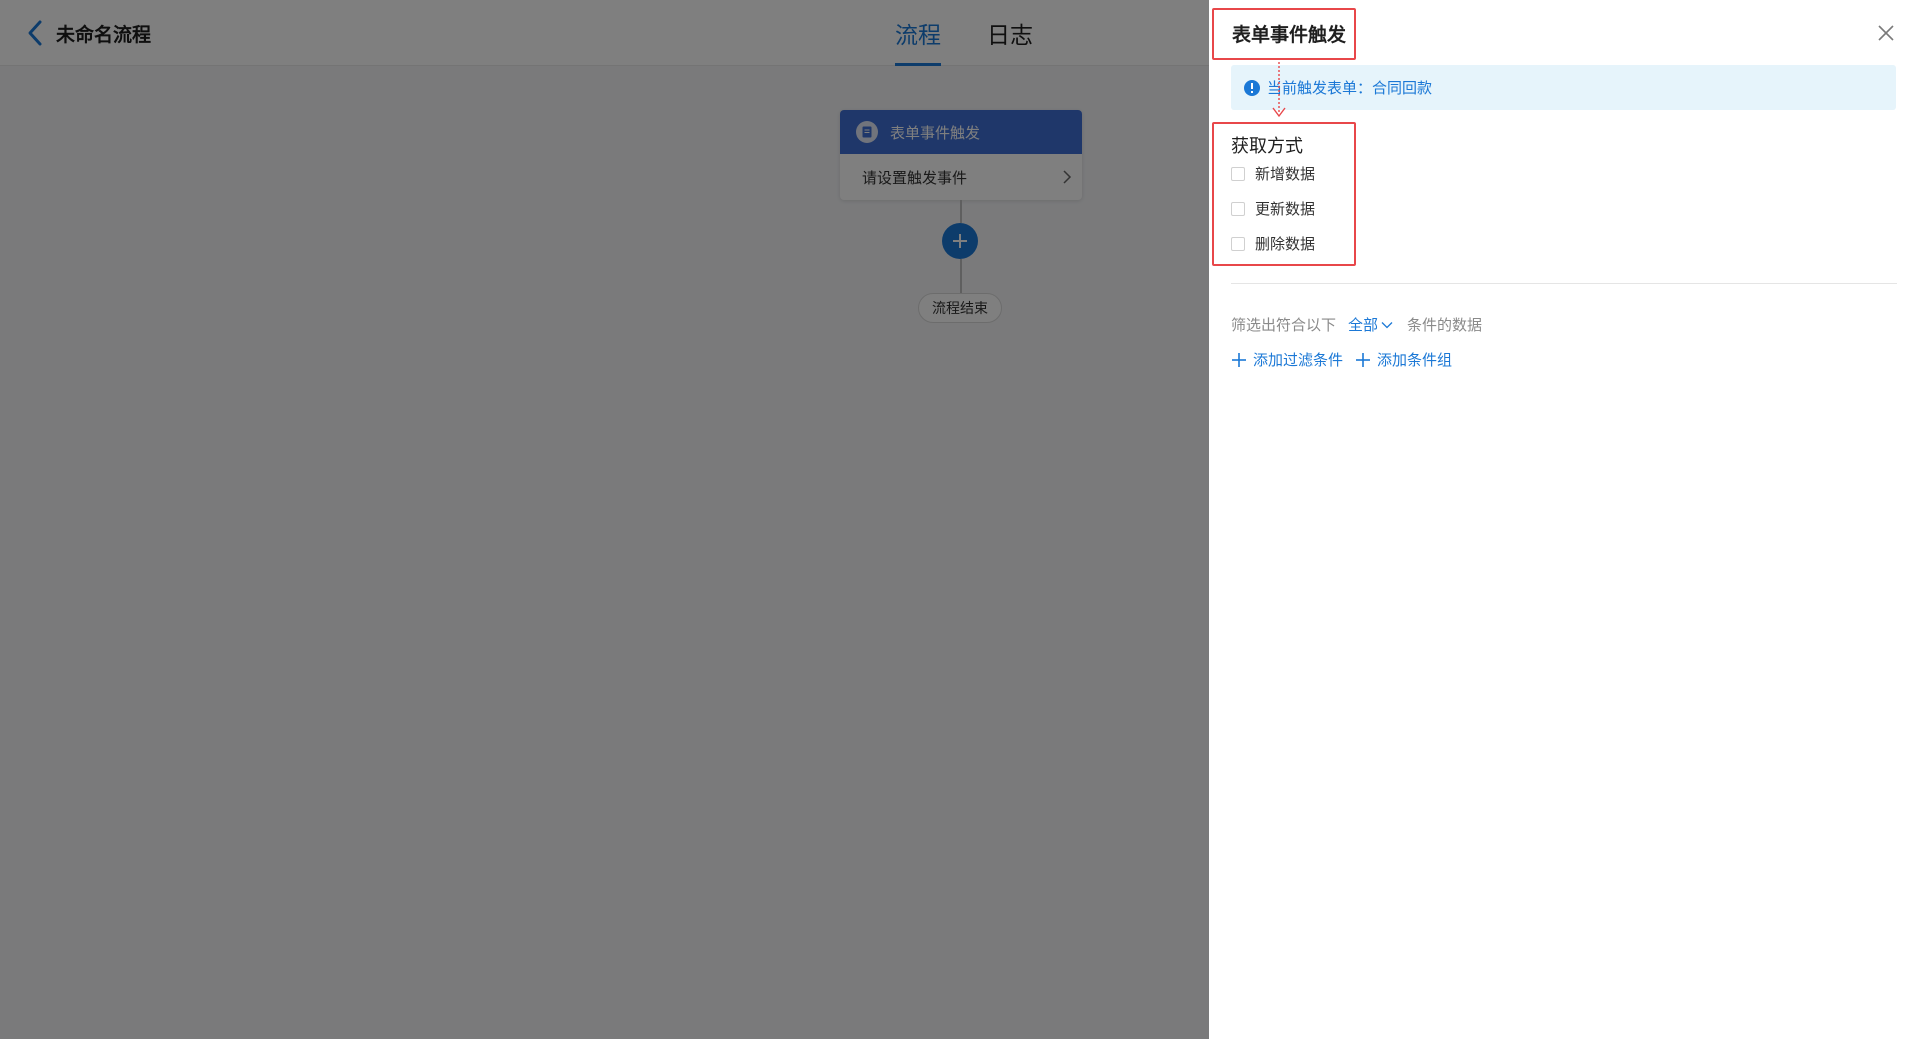  Describe the element at coordinates (1347, 359) in the screenshot. I see `filter-actions: 添加过滤条件 添加条件组` at that location.